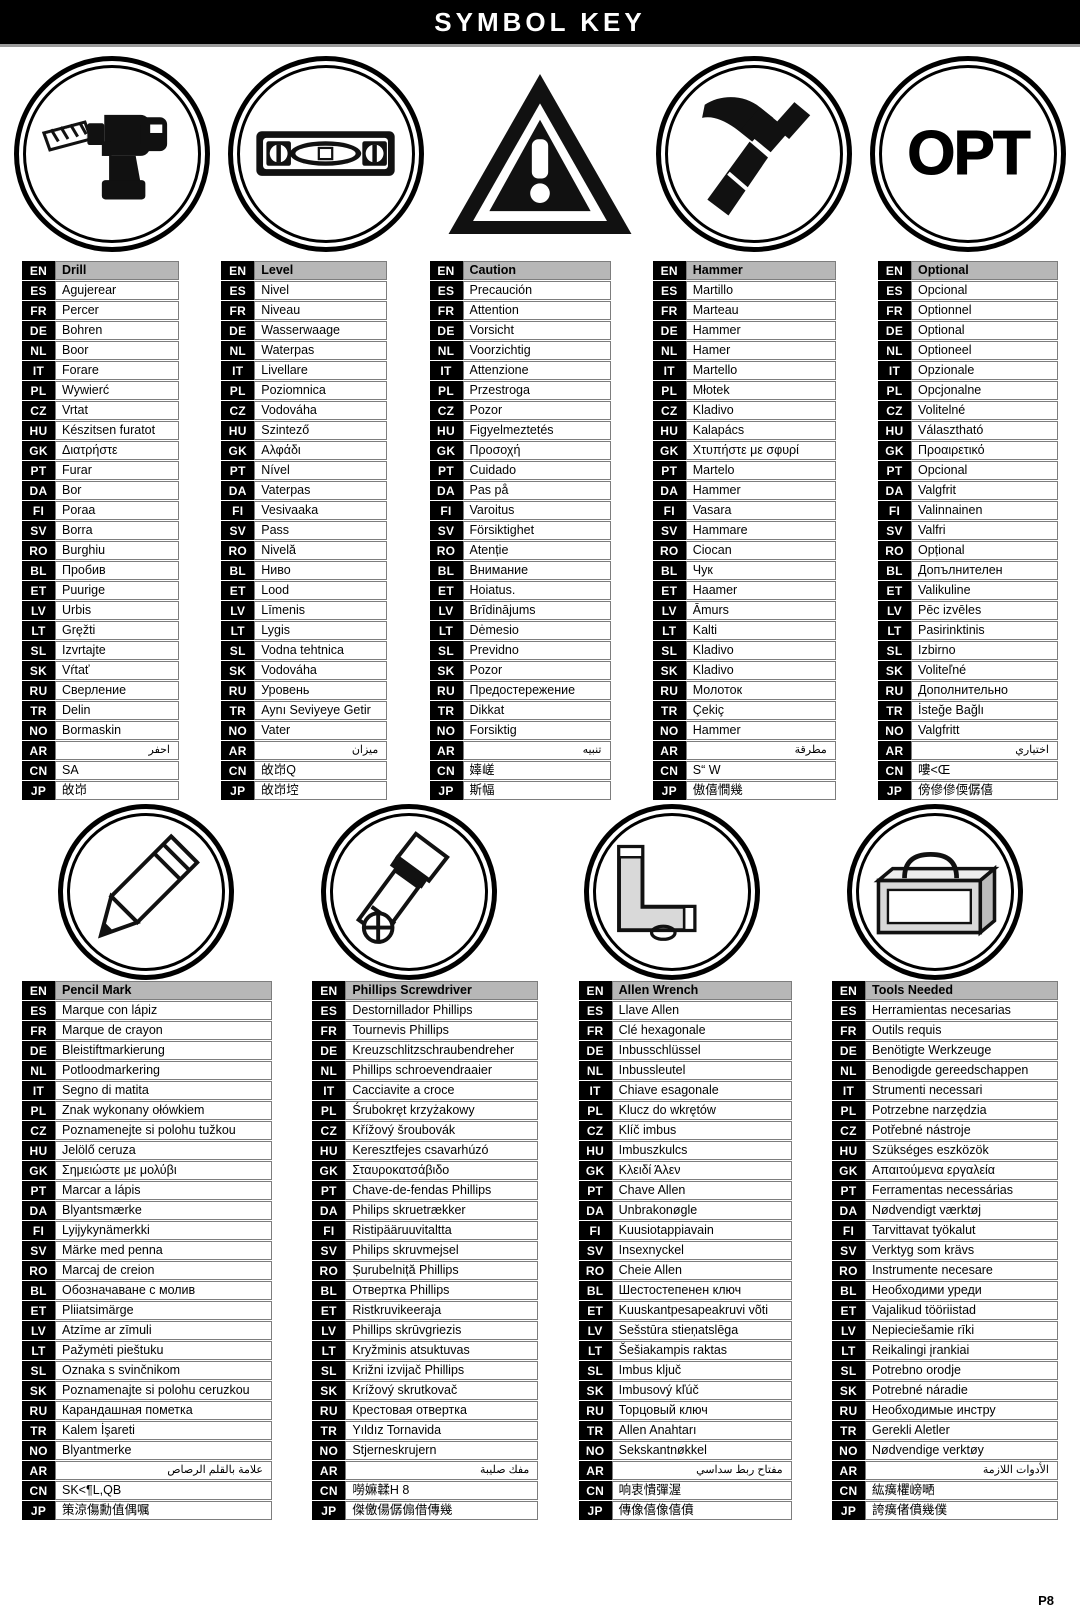 The image size is (1080, 1618). Describe the element at coordinates (446, 710) in the screenshot. I see `language-code-tr: TR` at that location.